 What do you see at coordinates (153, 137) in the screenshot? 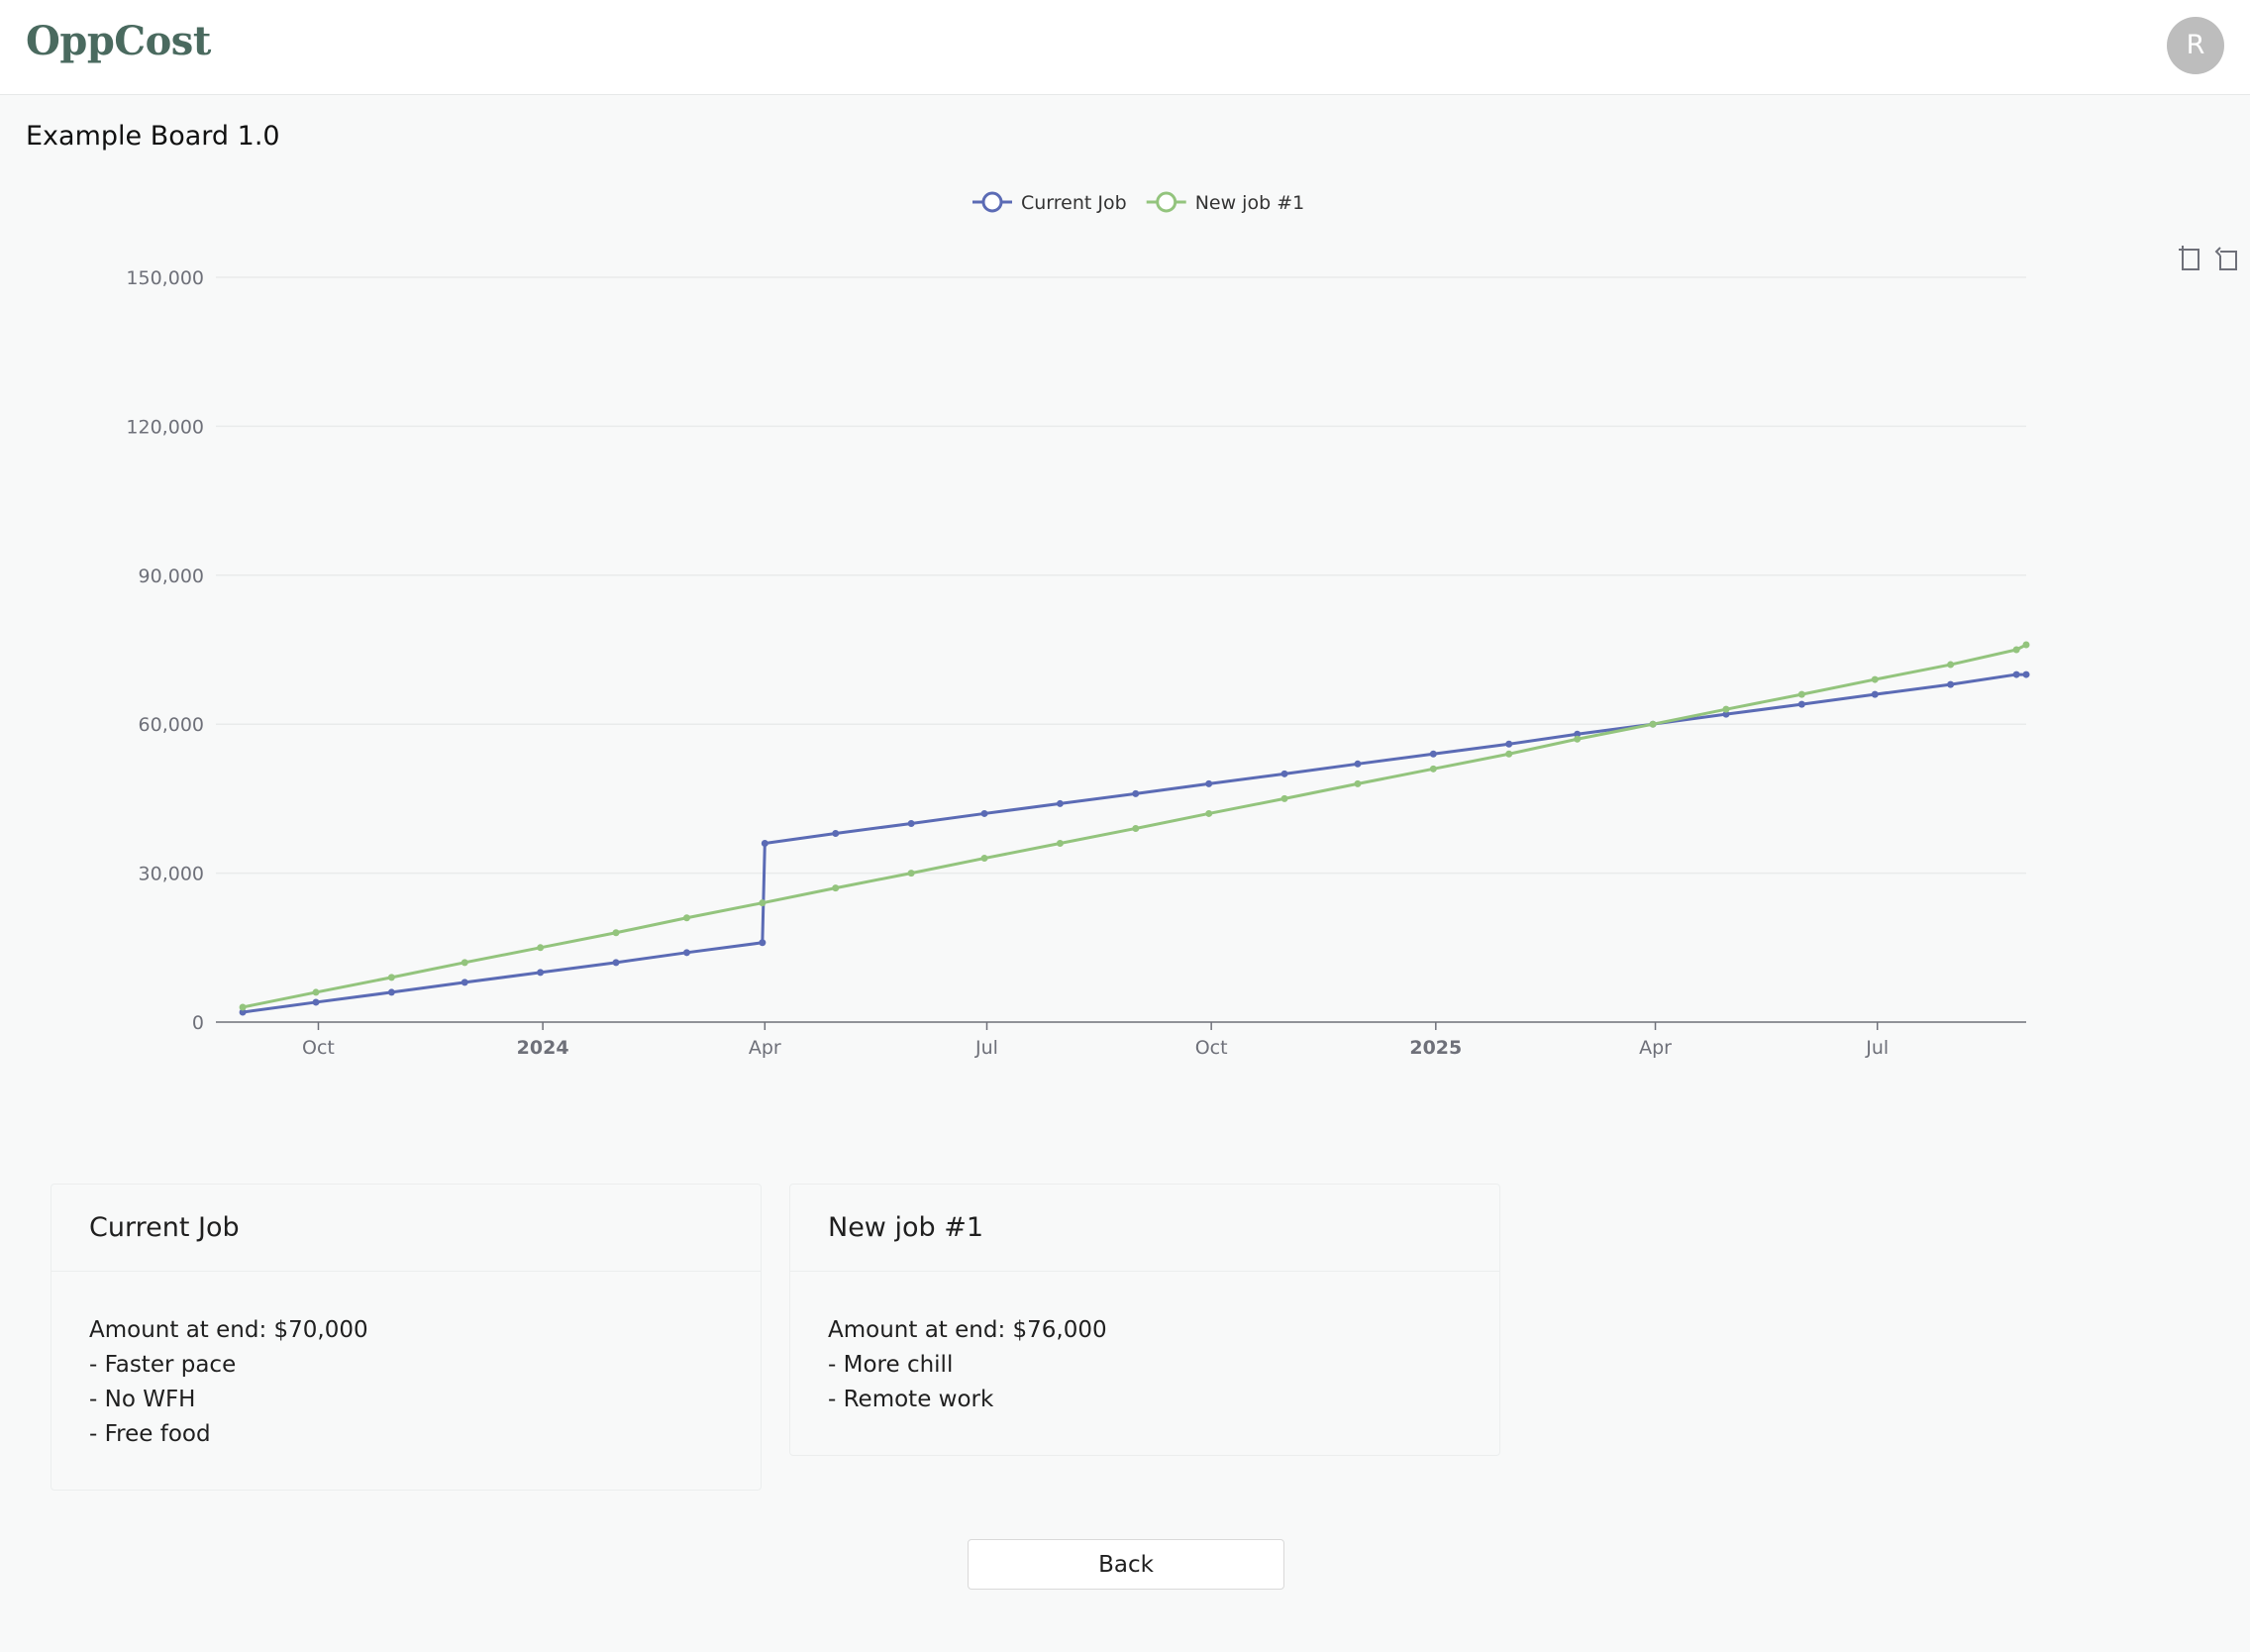
I see `board-title: Example Board 1.0` at bounding box center [153, 137].